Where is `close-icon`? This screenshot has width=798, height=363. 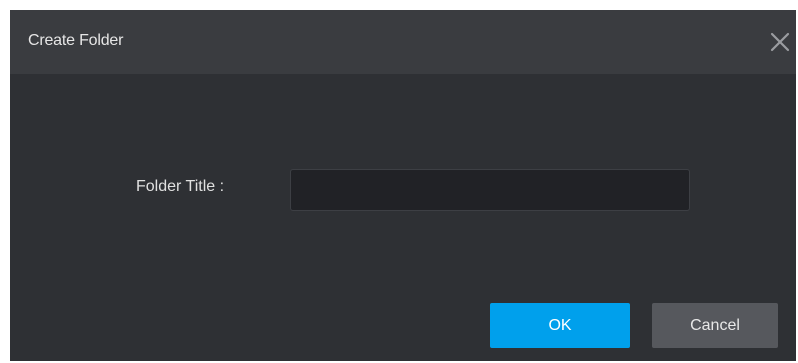 close-icon is located at coordinates (780, 42).